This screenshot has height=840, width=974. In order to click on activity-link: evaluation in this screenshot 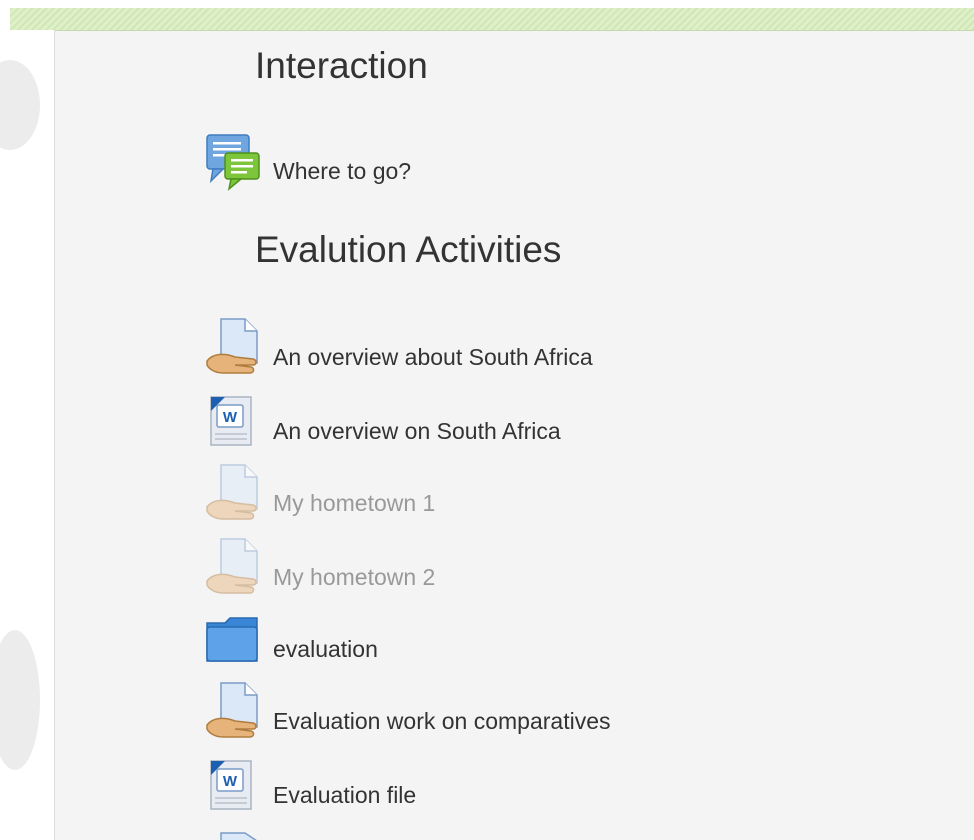, I will do `click(325, 652)`.